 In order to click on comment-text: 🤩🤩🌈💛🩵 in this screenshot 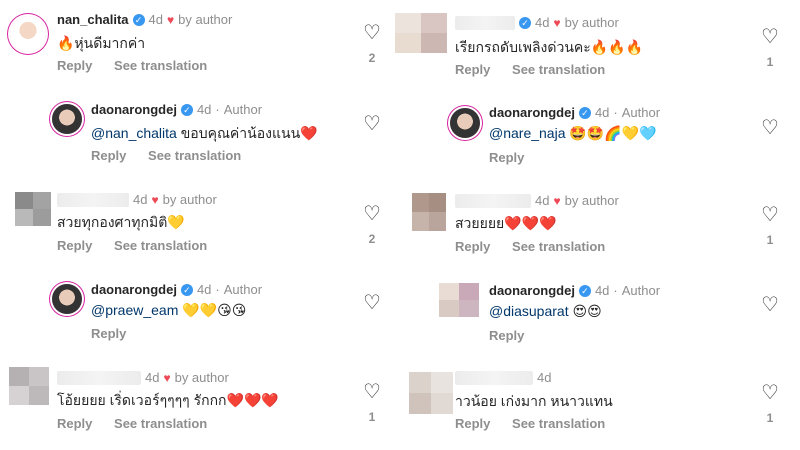, I will do `click(611, 133)`.